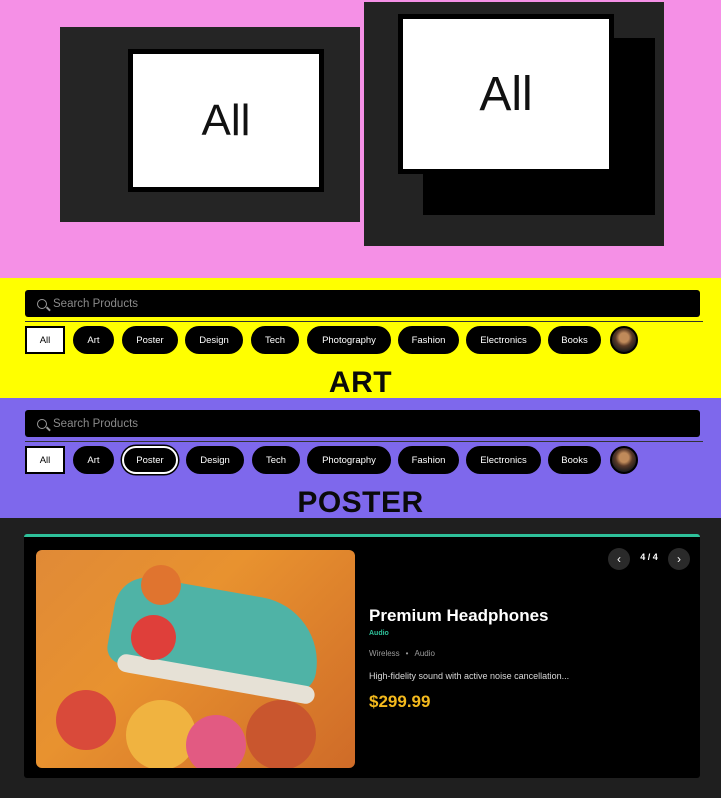 This screenshot has width=721, height=798. I want to click on product-image, so click(195, 659).